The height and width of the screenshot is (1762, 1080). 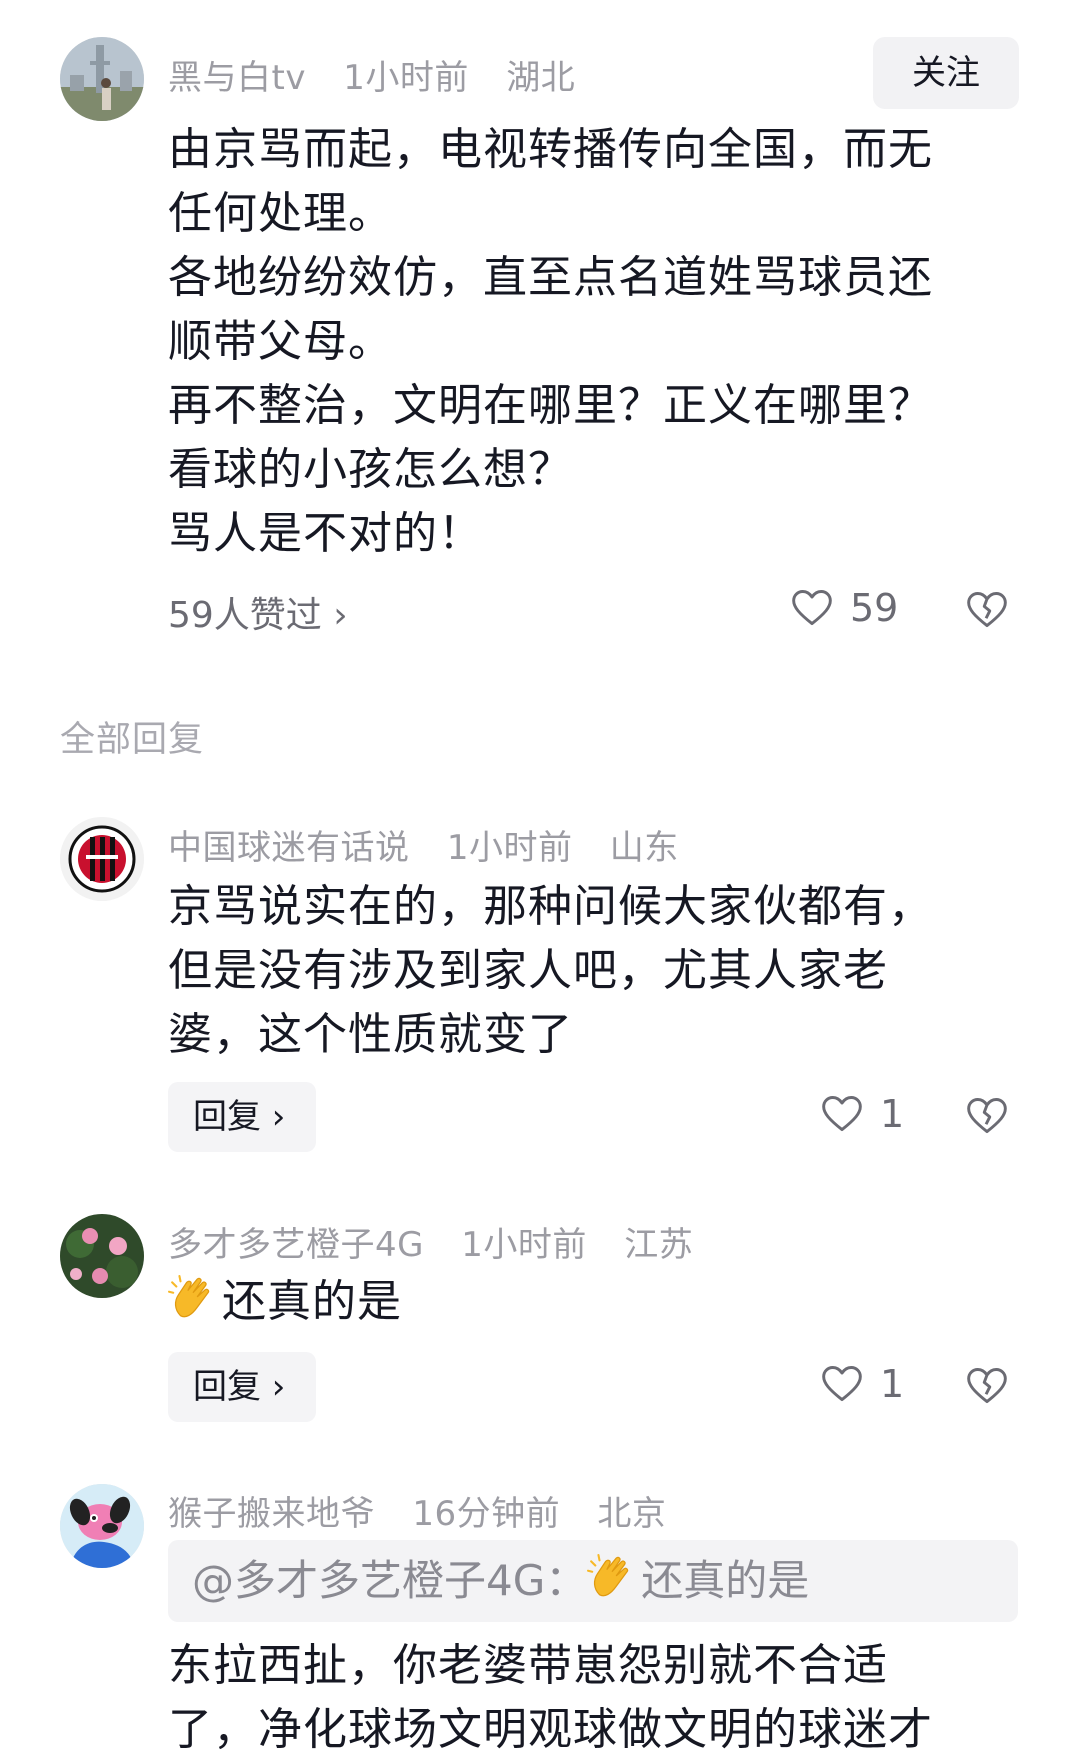 What do you see at coordinates (237, 78) in the screenshot?
I see `username: 黑与白tv` at bounding box center [237, 78].